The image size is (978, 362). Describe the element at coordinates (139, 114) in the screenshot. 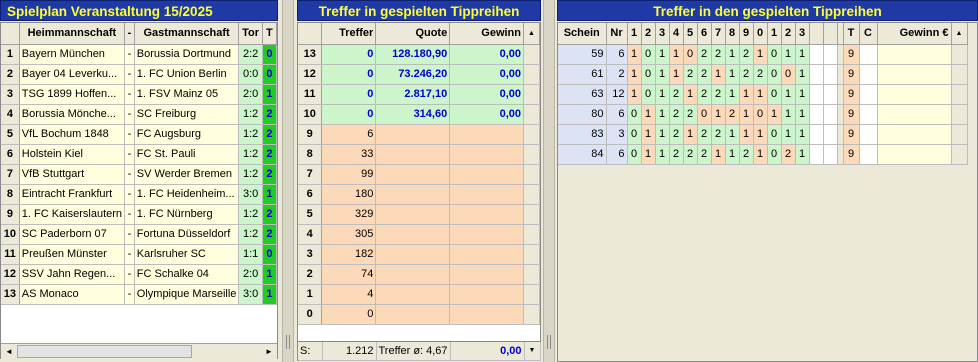

I see `table-row: 4 Borussia Mönche... - SC Freiburg 1:2 2` at that location.